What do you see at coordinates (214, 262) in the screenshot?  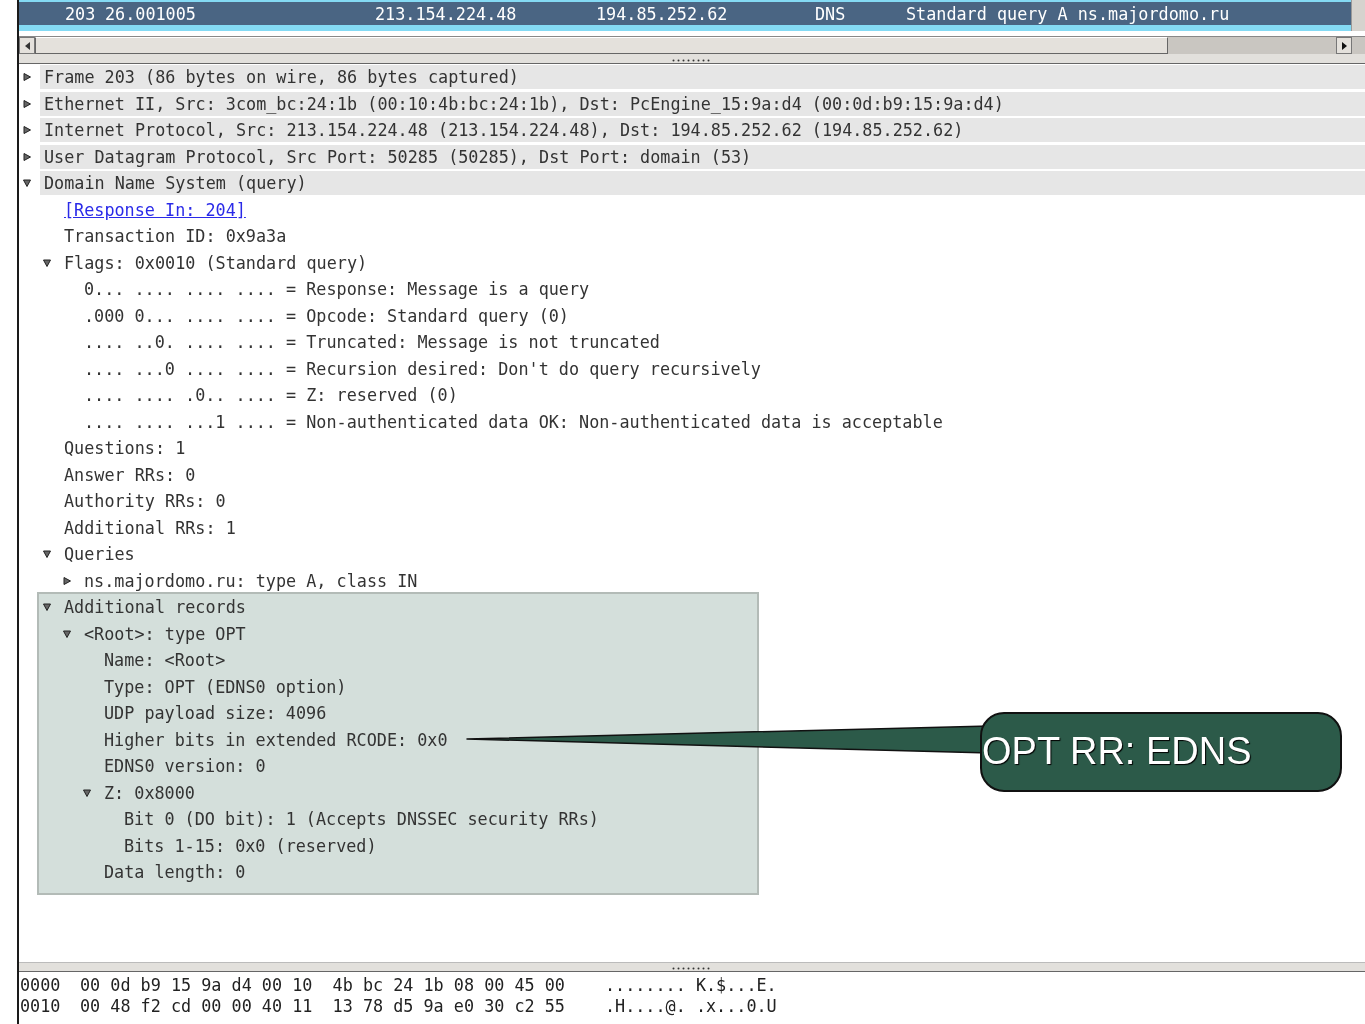 I see `tree-node: Flags: 0x0010 (Standard query)` at bounding box center [214, 262].